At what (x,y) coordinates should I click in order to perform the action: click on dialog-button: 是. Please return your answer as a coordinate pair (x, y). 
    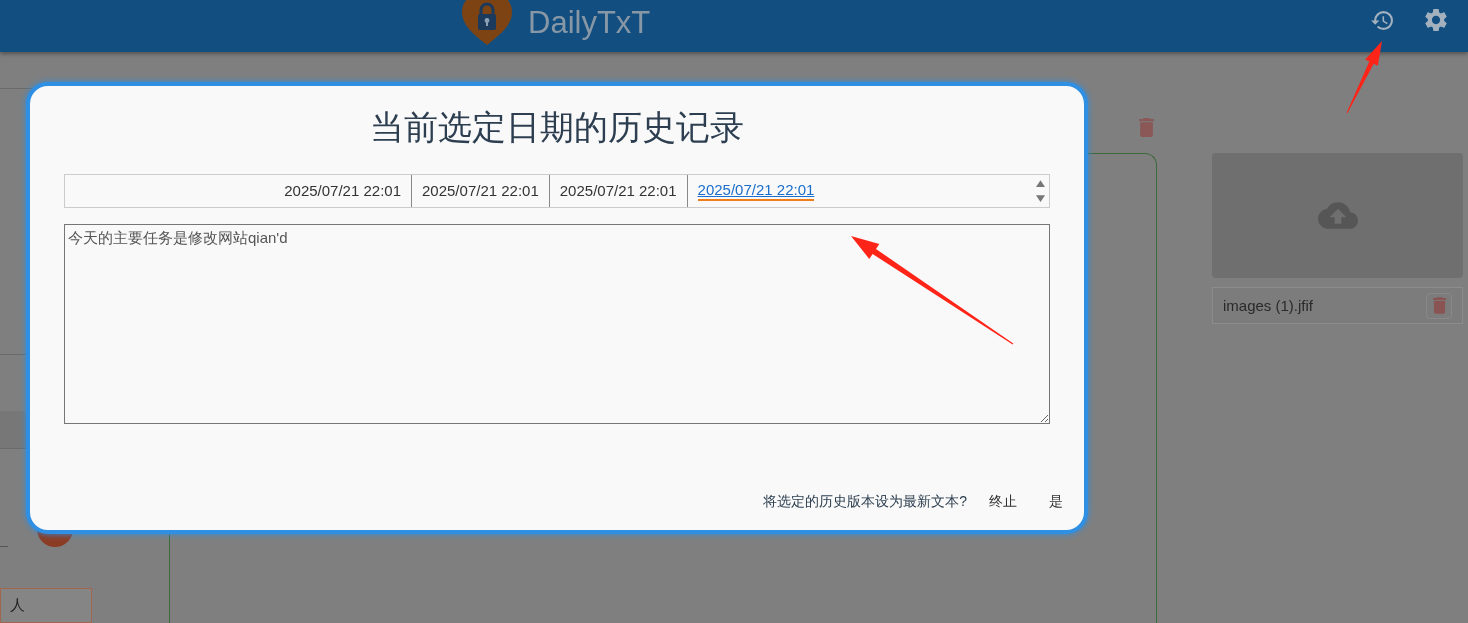
    Looking at the image, I should click on (1056, 502).